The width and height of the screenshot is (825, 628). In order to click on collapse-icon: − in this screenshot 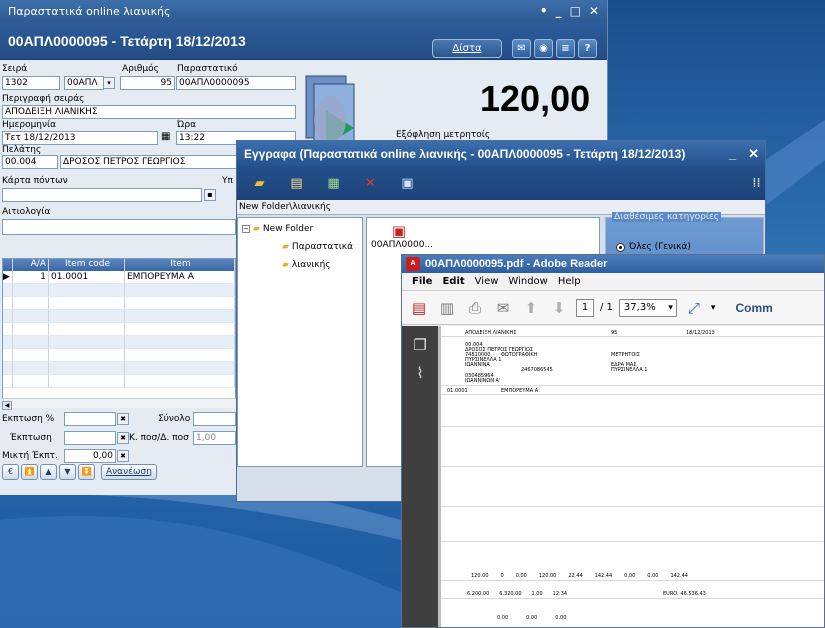, I will do `click(246, 229)`.